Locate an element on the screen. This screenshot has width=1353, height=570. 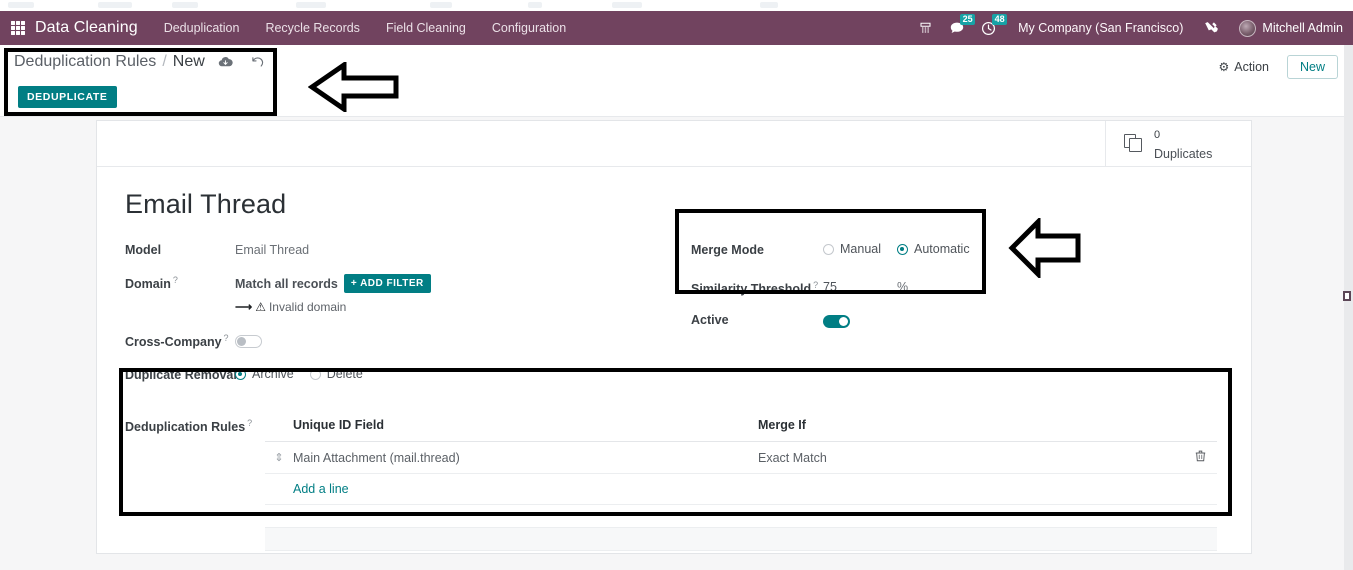
field-row-merge-mode: Merge Mode Manual Automatic is located at coordinates (906, 251).